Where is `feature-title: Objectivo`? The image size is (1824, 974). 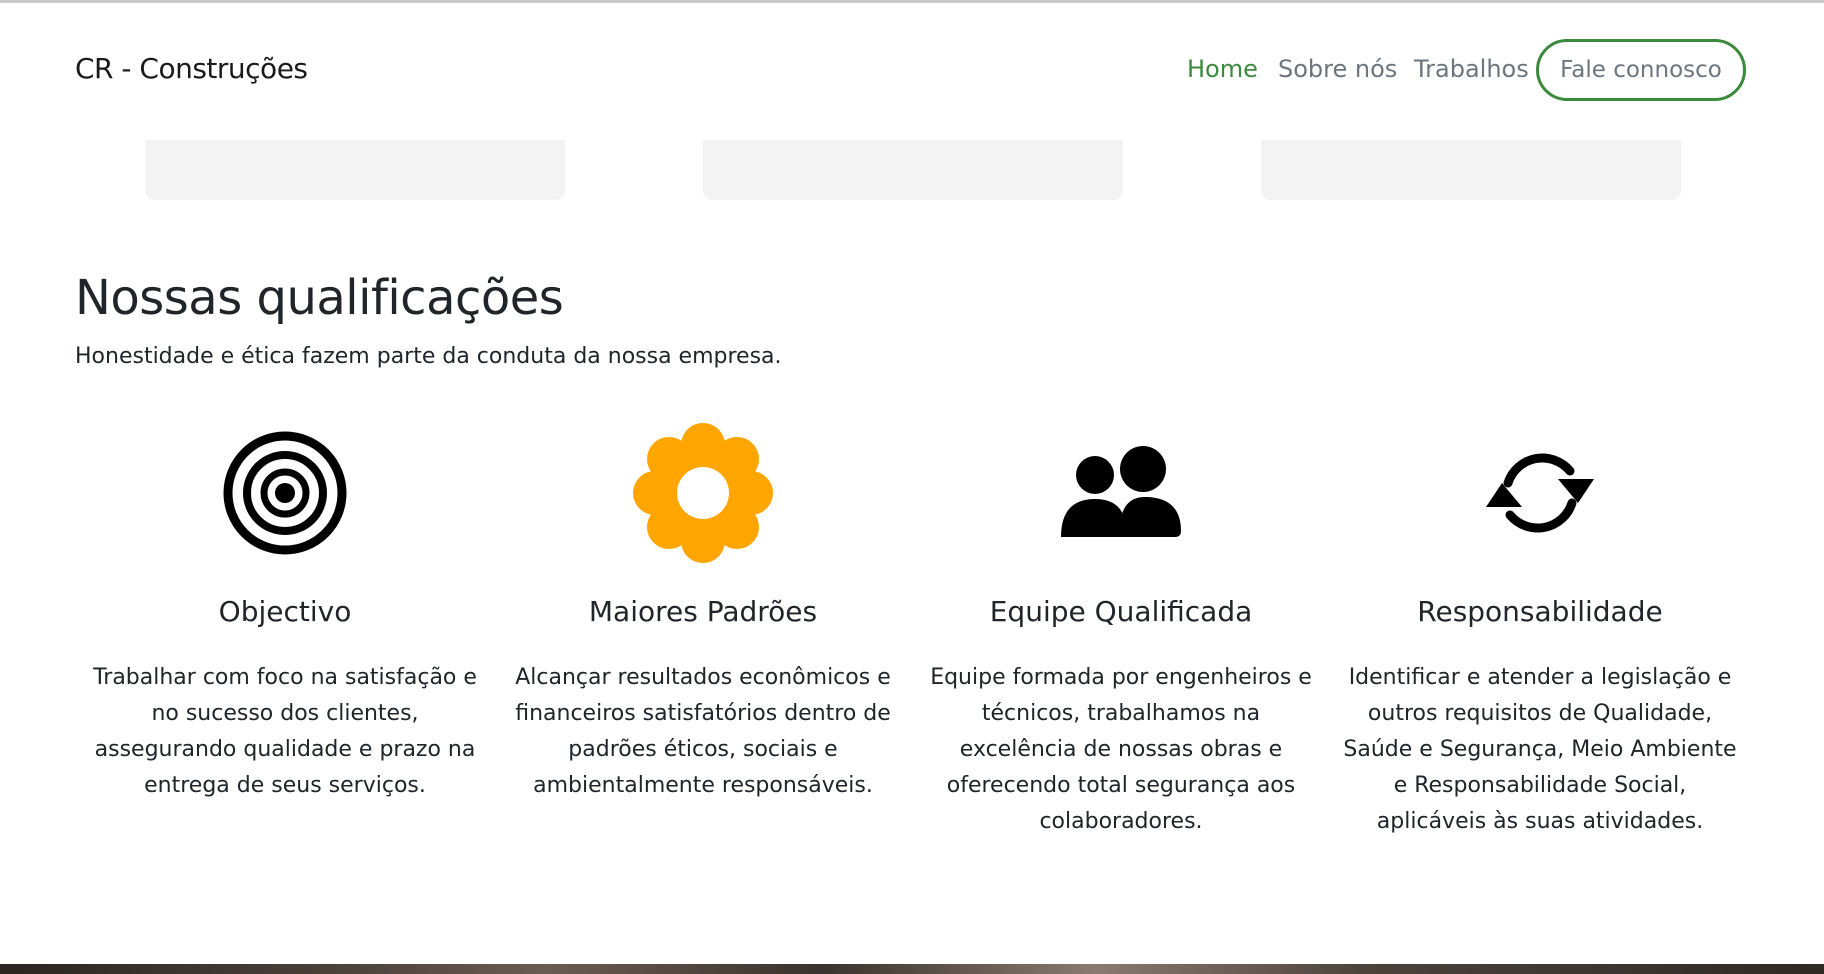 feature-title: Objectivo is located at coordinates (285, 611).